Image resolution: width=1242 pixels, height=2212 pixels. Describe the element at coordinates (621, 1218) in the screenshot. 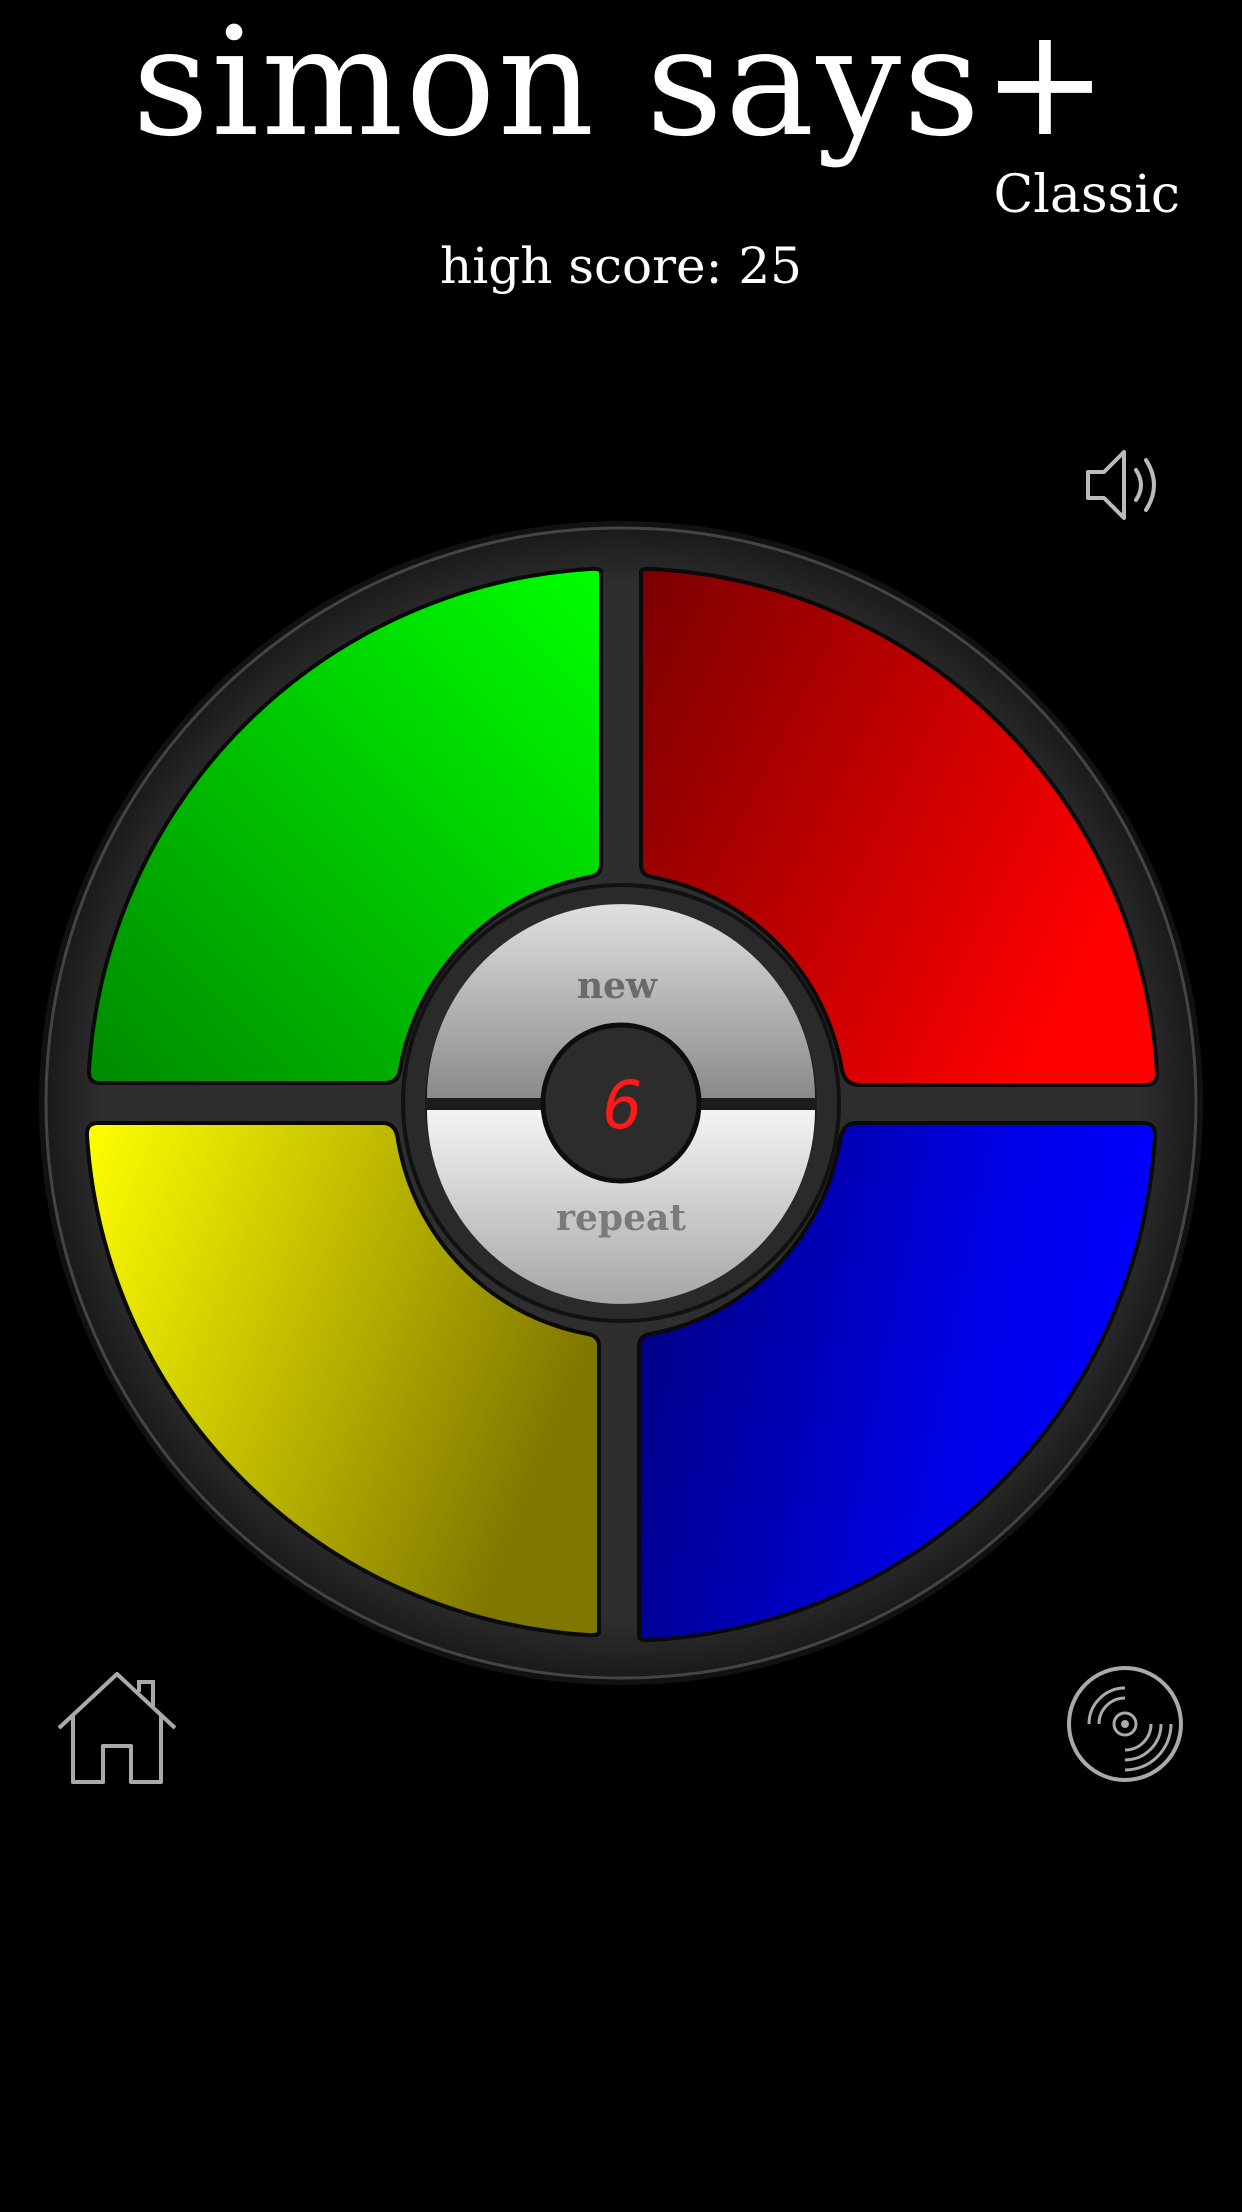

I see `repeat-button-label: repeat` at that location.